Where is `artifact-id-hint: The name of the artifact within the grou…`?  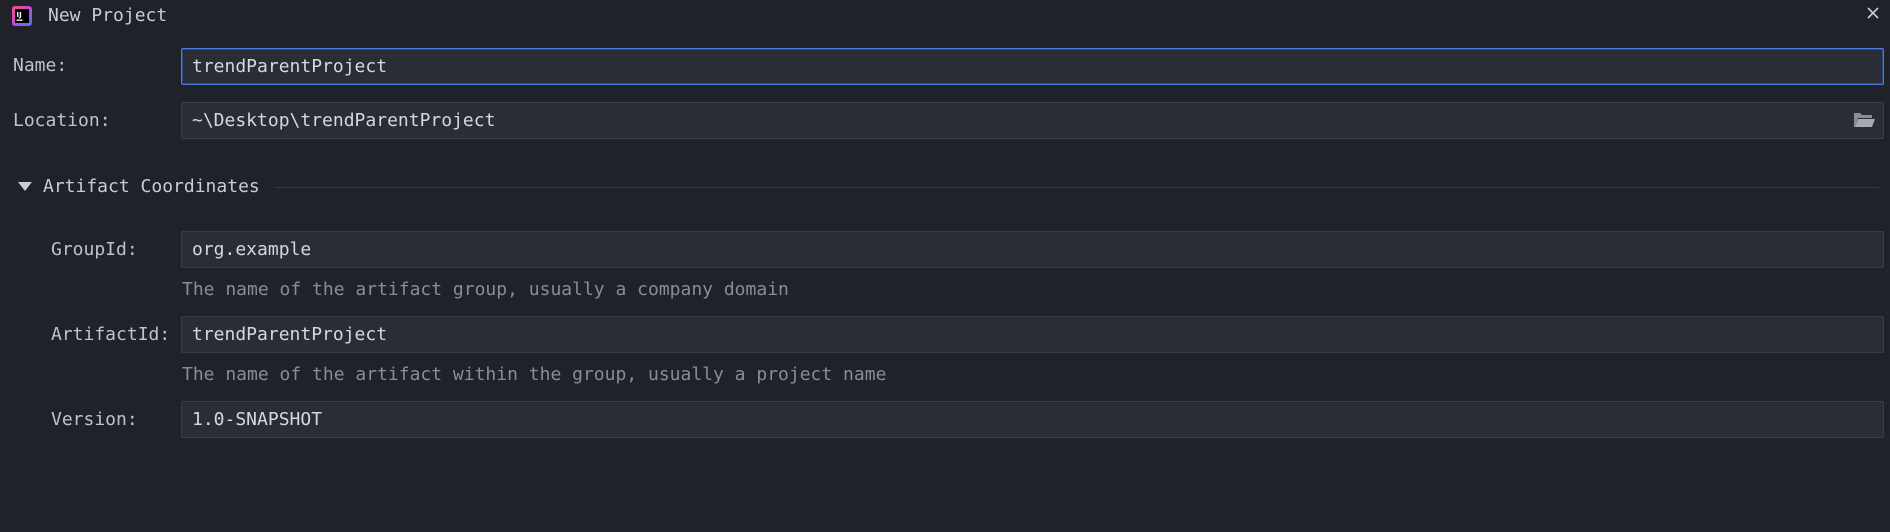 artifact-id-hint: The name of the artifact within the grou… is located at coordinates (534, 374).